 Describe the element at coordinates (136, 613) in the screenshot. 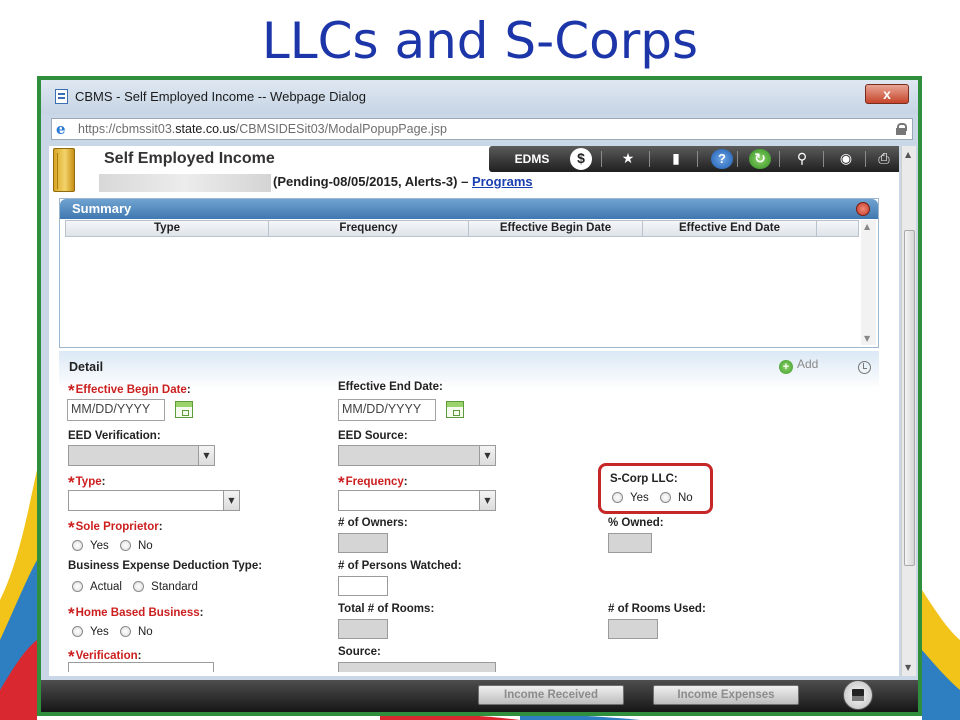

I see `home-based-label: *Home Based Business:` at that location.